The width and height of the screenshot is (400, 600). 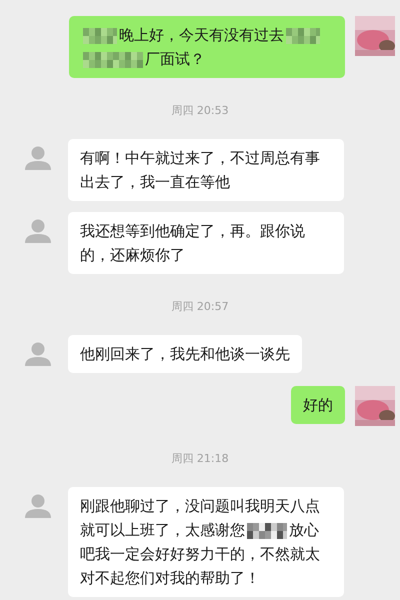 What do you see at coordinates (206, 542) in the screenshot?
I see `message-bubble: 刚跟他聊过了，没问题叫我明天八点就可以上班了，太感谢您 放心吧我一定会好好努力干的，不然就太对不起您们对我的帮助了！` at bounding box center [206, 542].